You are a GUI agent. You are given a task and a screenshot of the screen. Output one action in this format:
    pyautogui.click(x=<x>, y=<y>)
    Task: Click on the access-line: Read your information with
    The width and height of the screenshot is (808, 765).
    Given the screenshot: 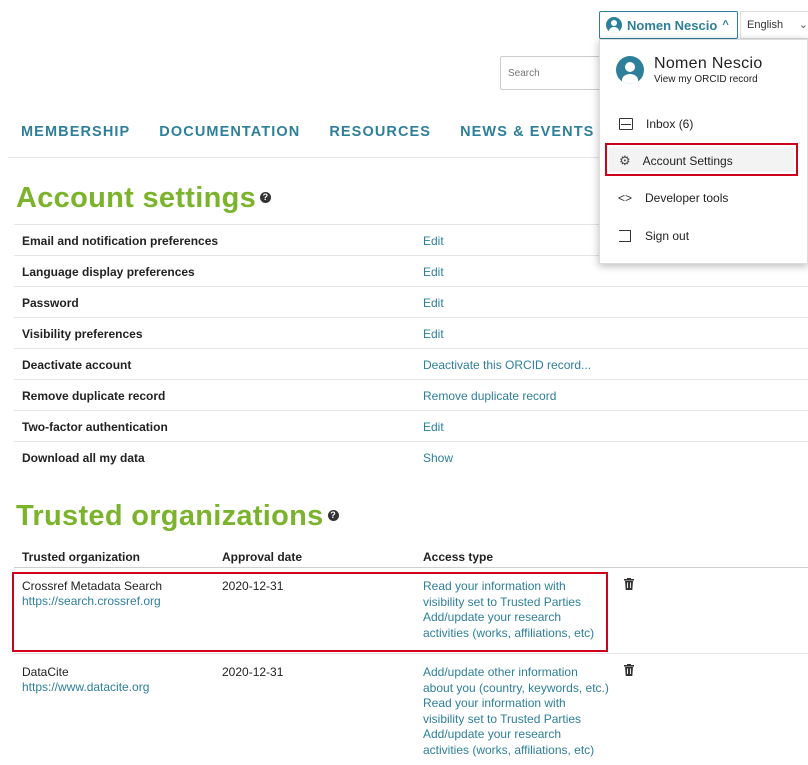 What is the action you would take?
    pyautogui.click(x=494, y=703)
    